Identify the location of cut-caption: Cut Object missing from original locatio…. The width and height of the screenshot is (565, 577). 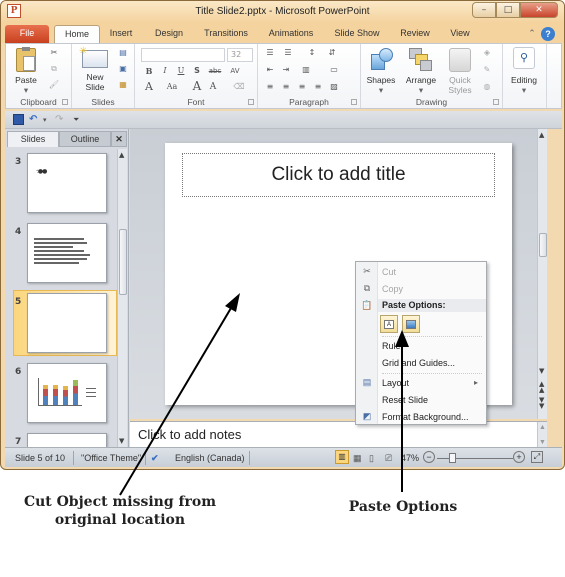
(120, 511).